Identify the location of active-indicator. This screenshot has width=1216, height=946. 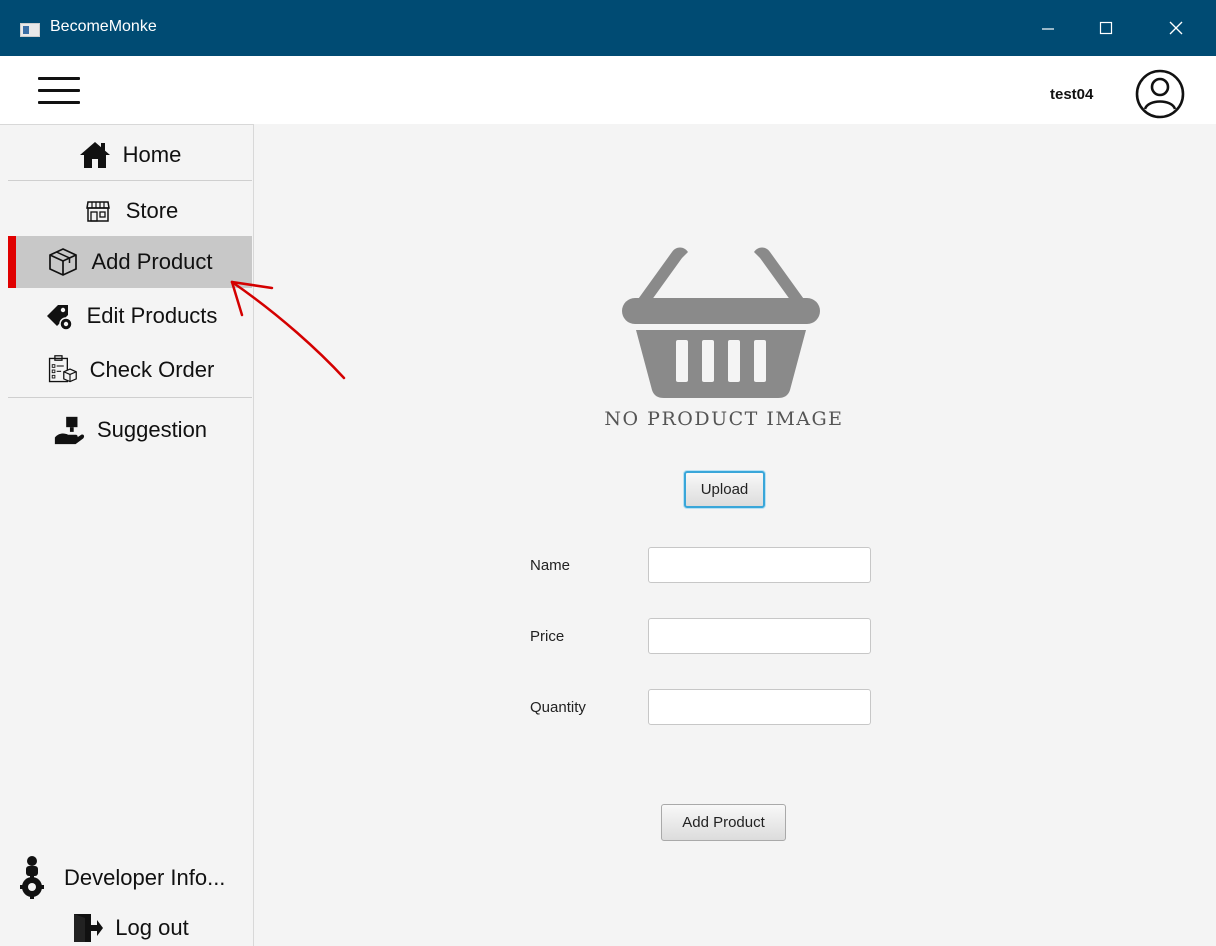
(12, 262).